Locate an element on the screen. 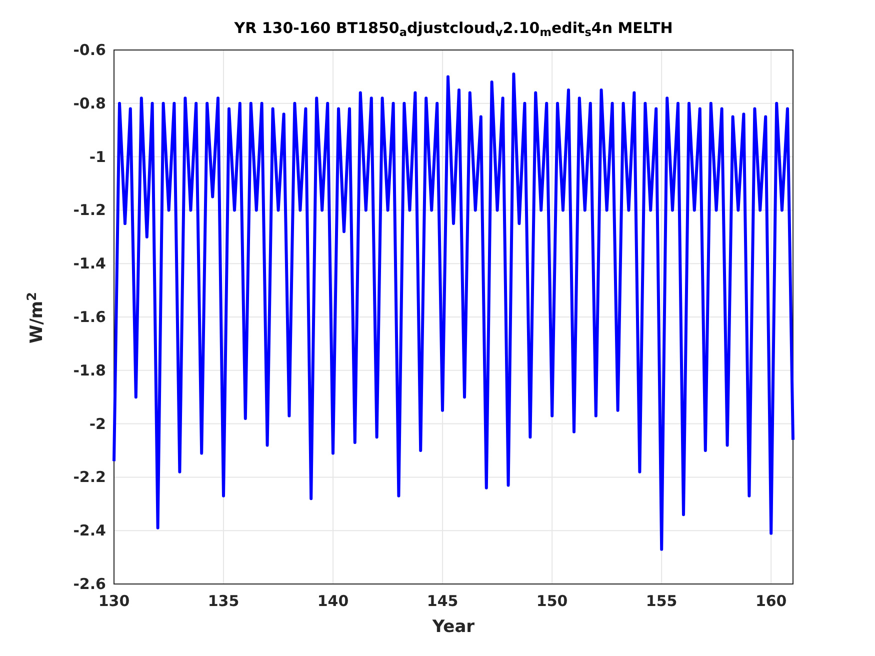 The height and width of the screenshot is (656, 875). y-tick-label: -2.6 is located at coordinates (89, 584).